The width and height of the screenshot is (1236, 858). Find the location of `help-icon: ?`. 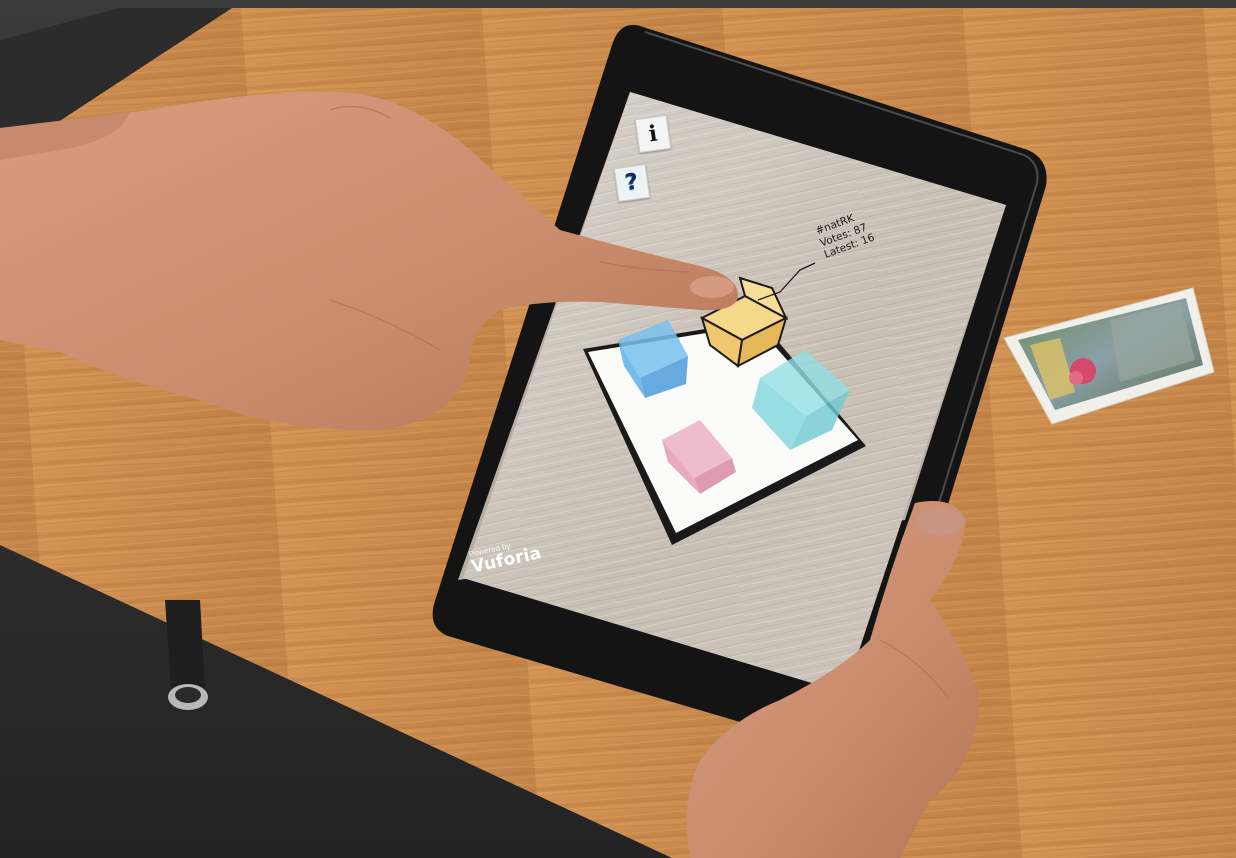

help-icon: ? is located at coordinates (631, 182).